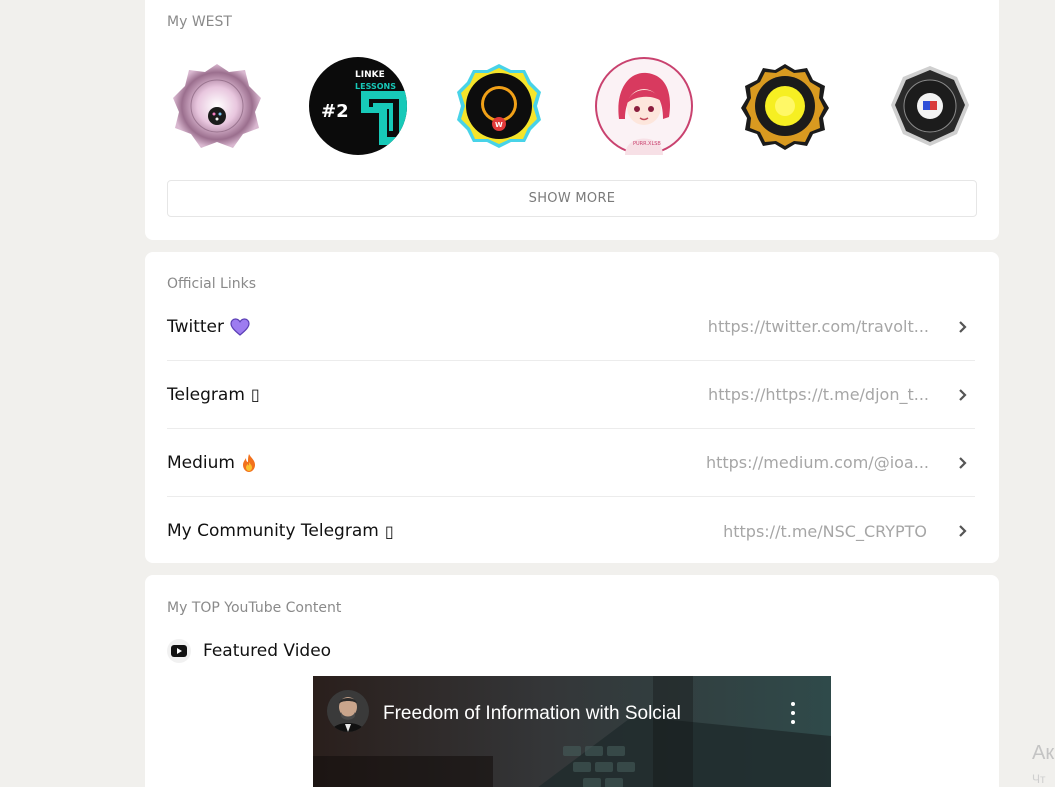  Describe the element at coordinates (572, 198) in the screenshot. I see `show-more-button: SHOW MORE` at that location.